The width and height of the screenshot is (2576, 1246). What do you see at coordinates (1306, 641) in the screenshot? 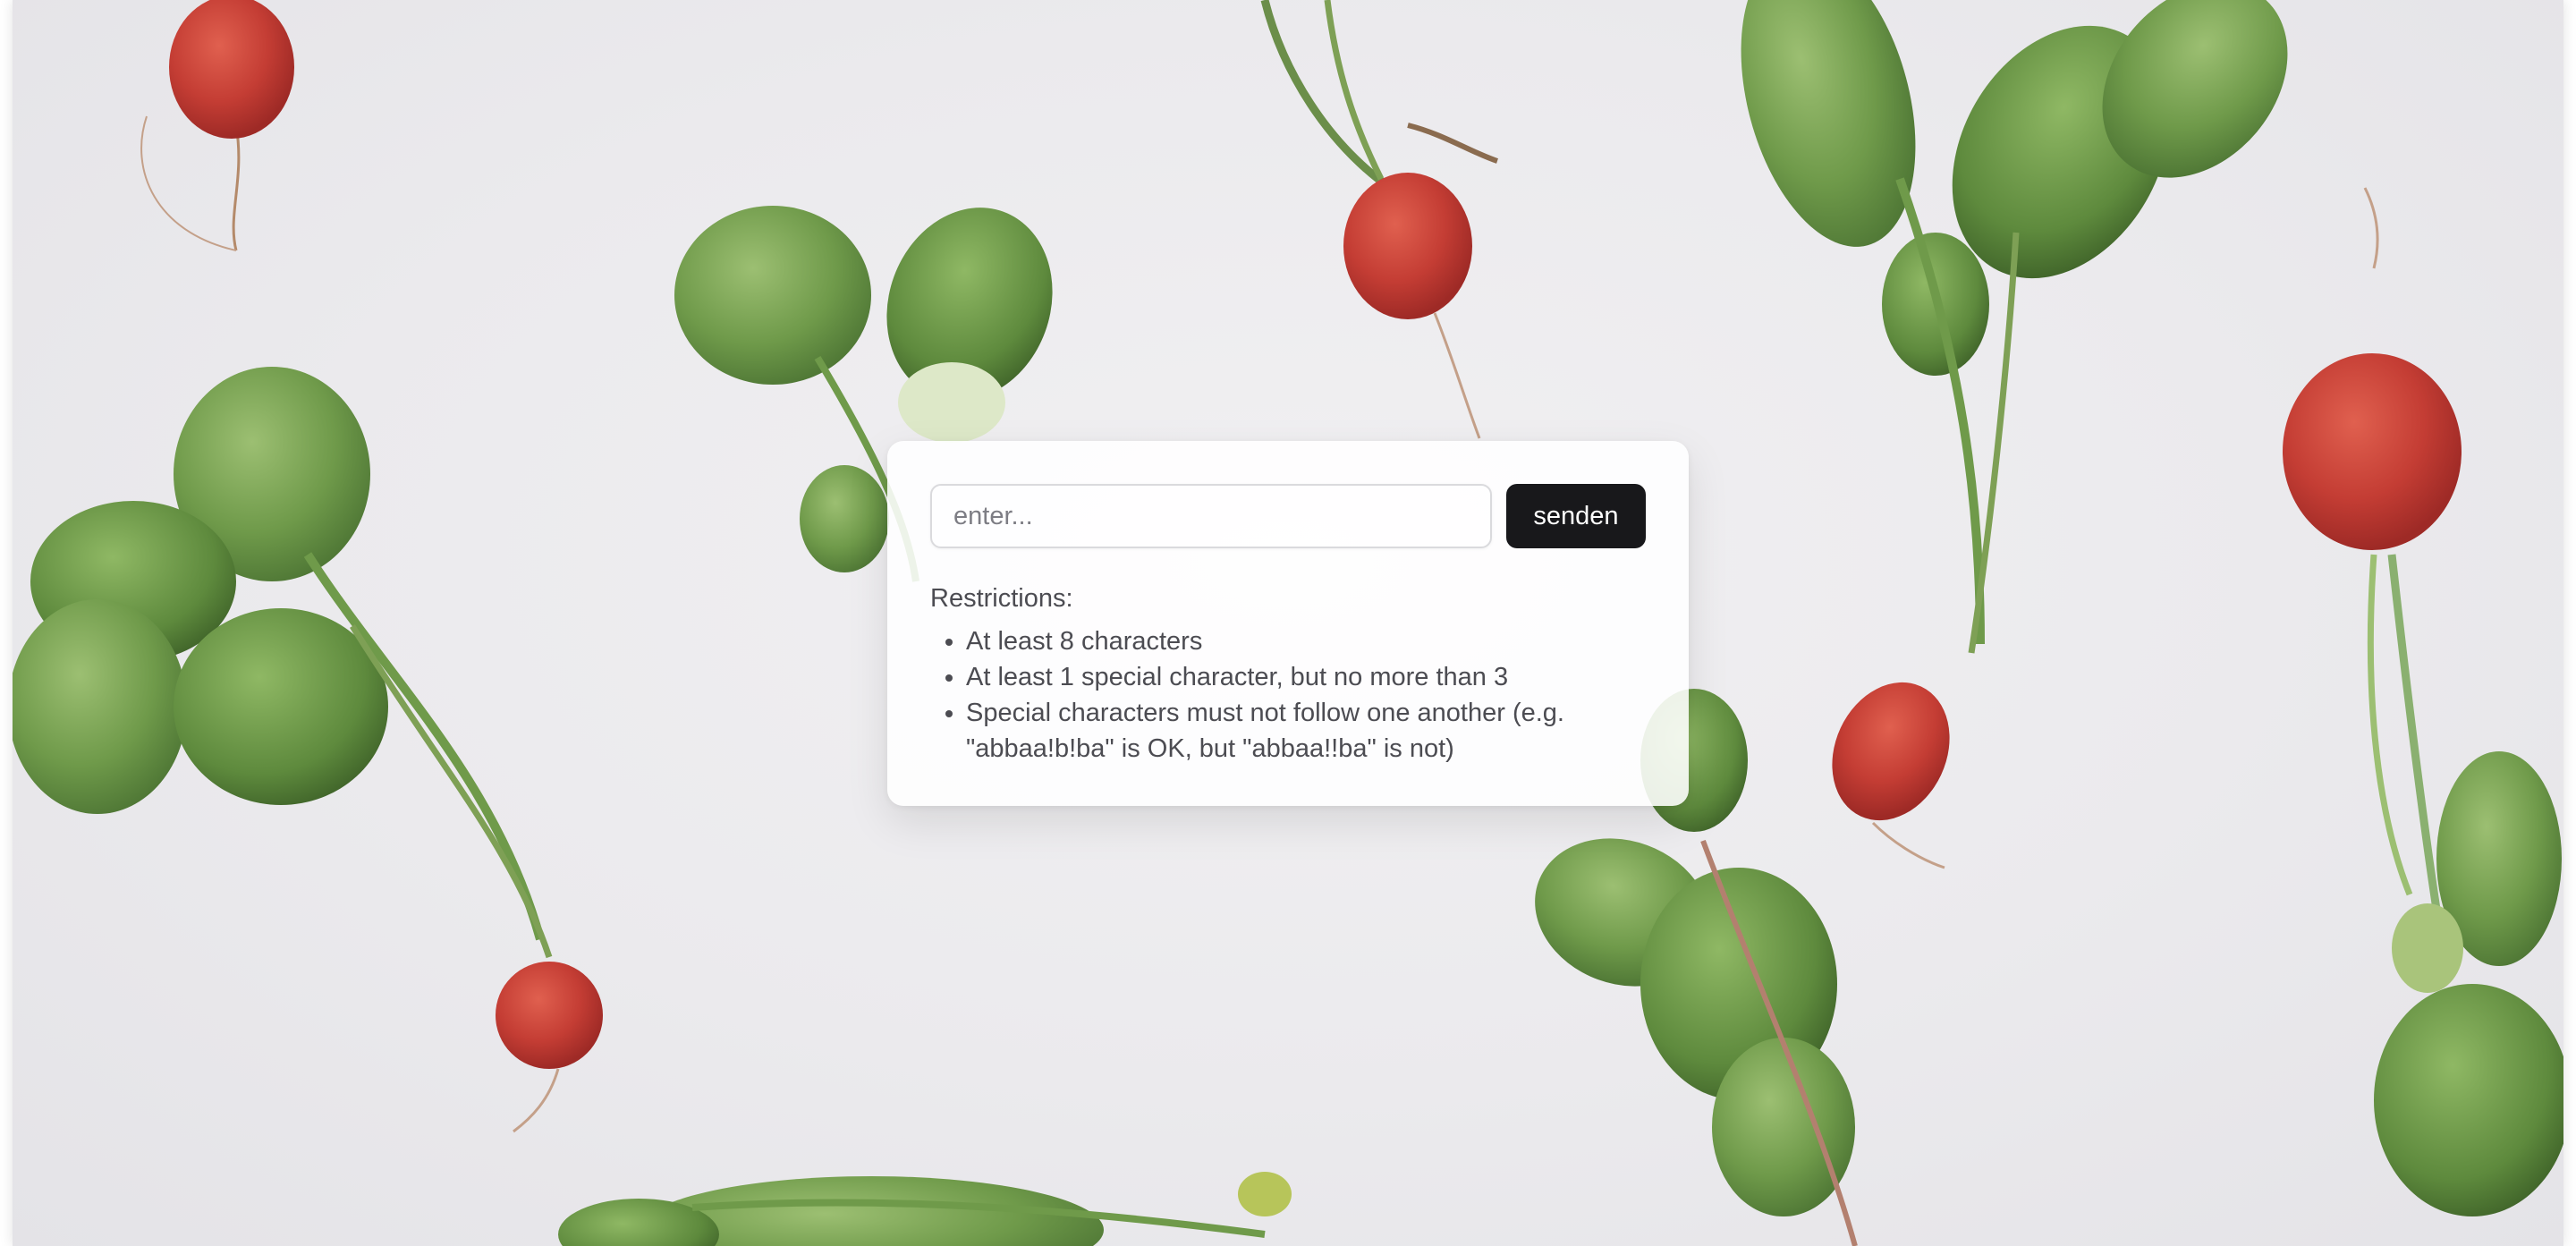
I see `restriction-item: At least 8 characters` at bounding box center [1306, 641].